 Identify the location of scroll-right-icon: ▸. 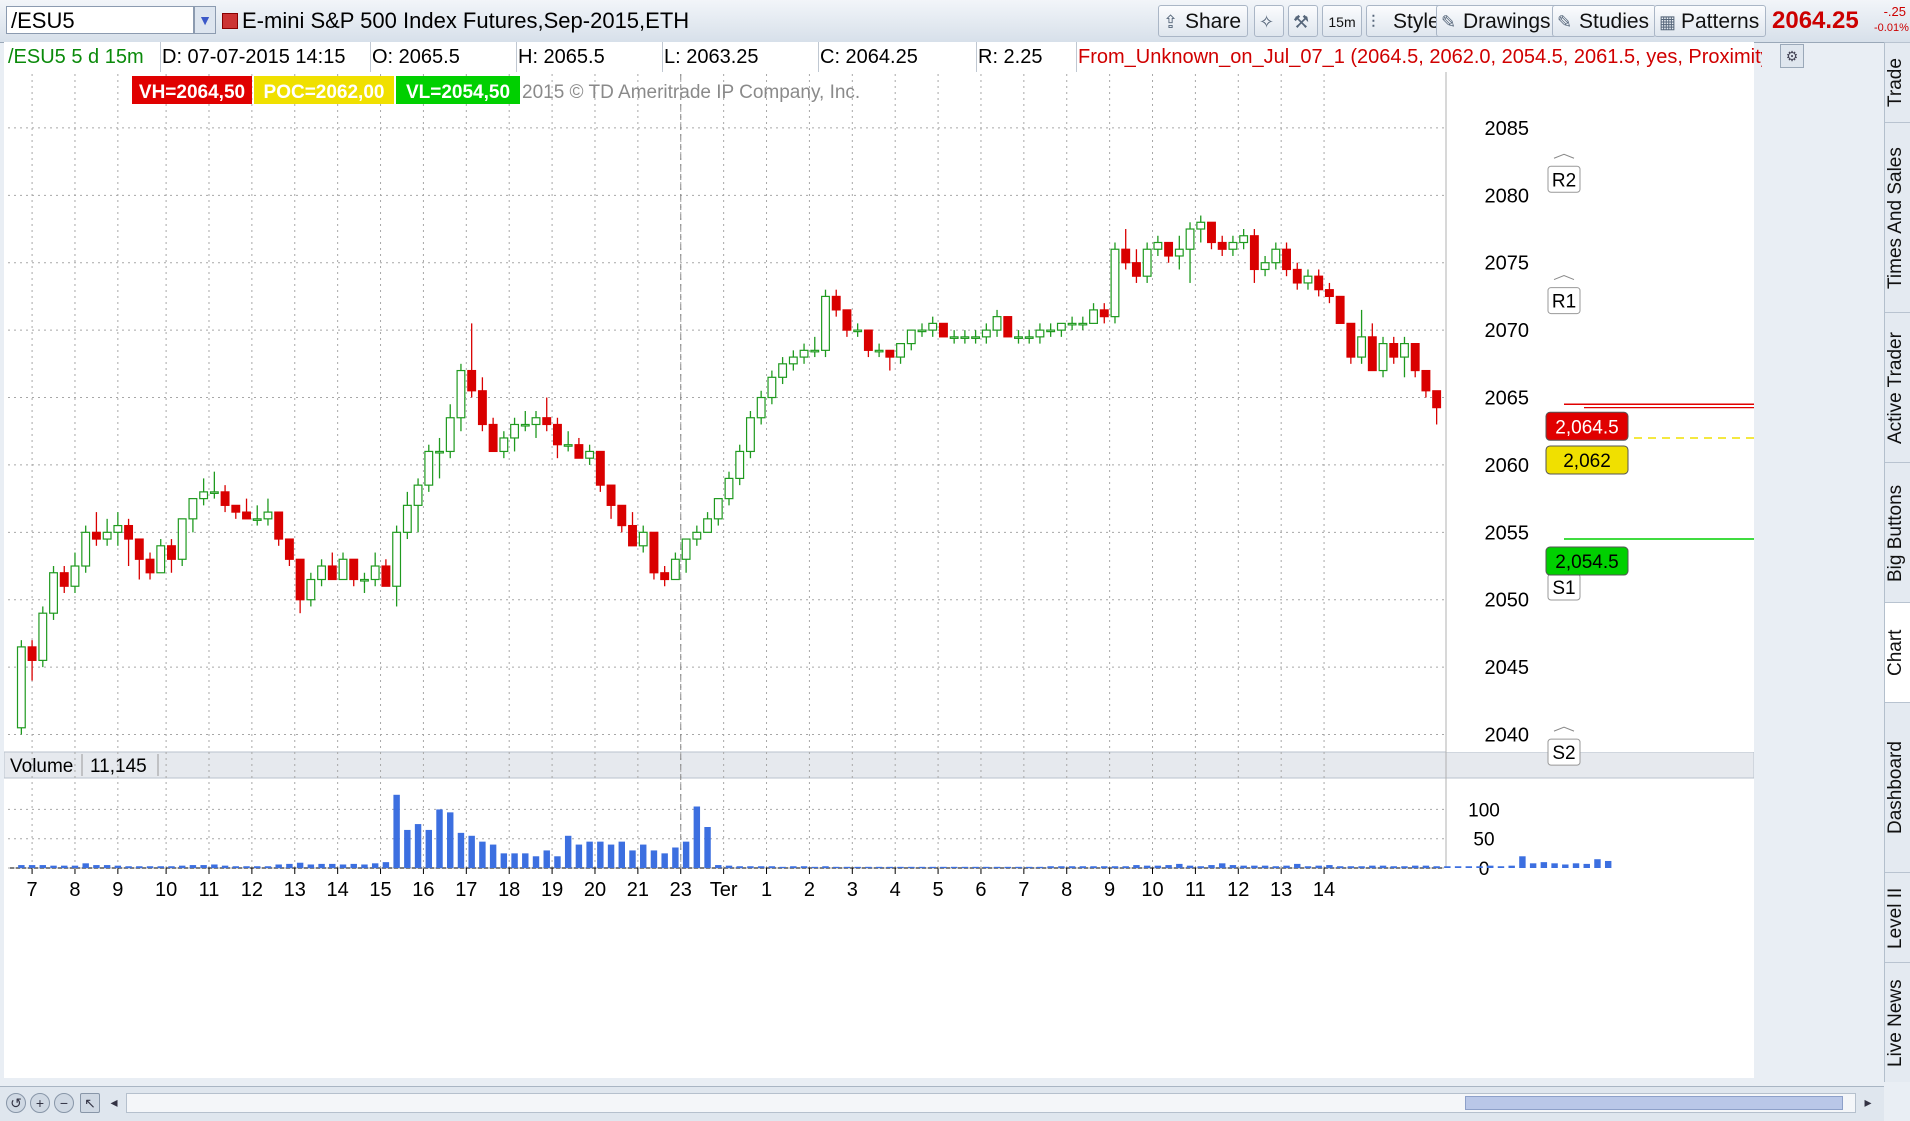
(1868, 1103).